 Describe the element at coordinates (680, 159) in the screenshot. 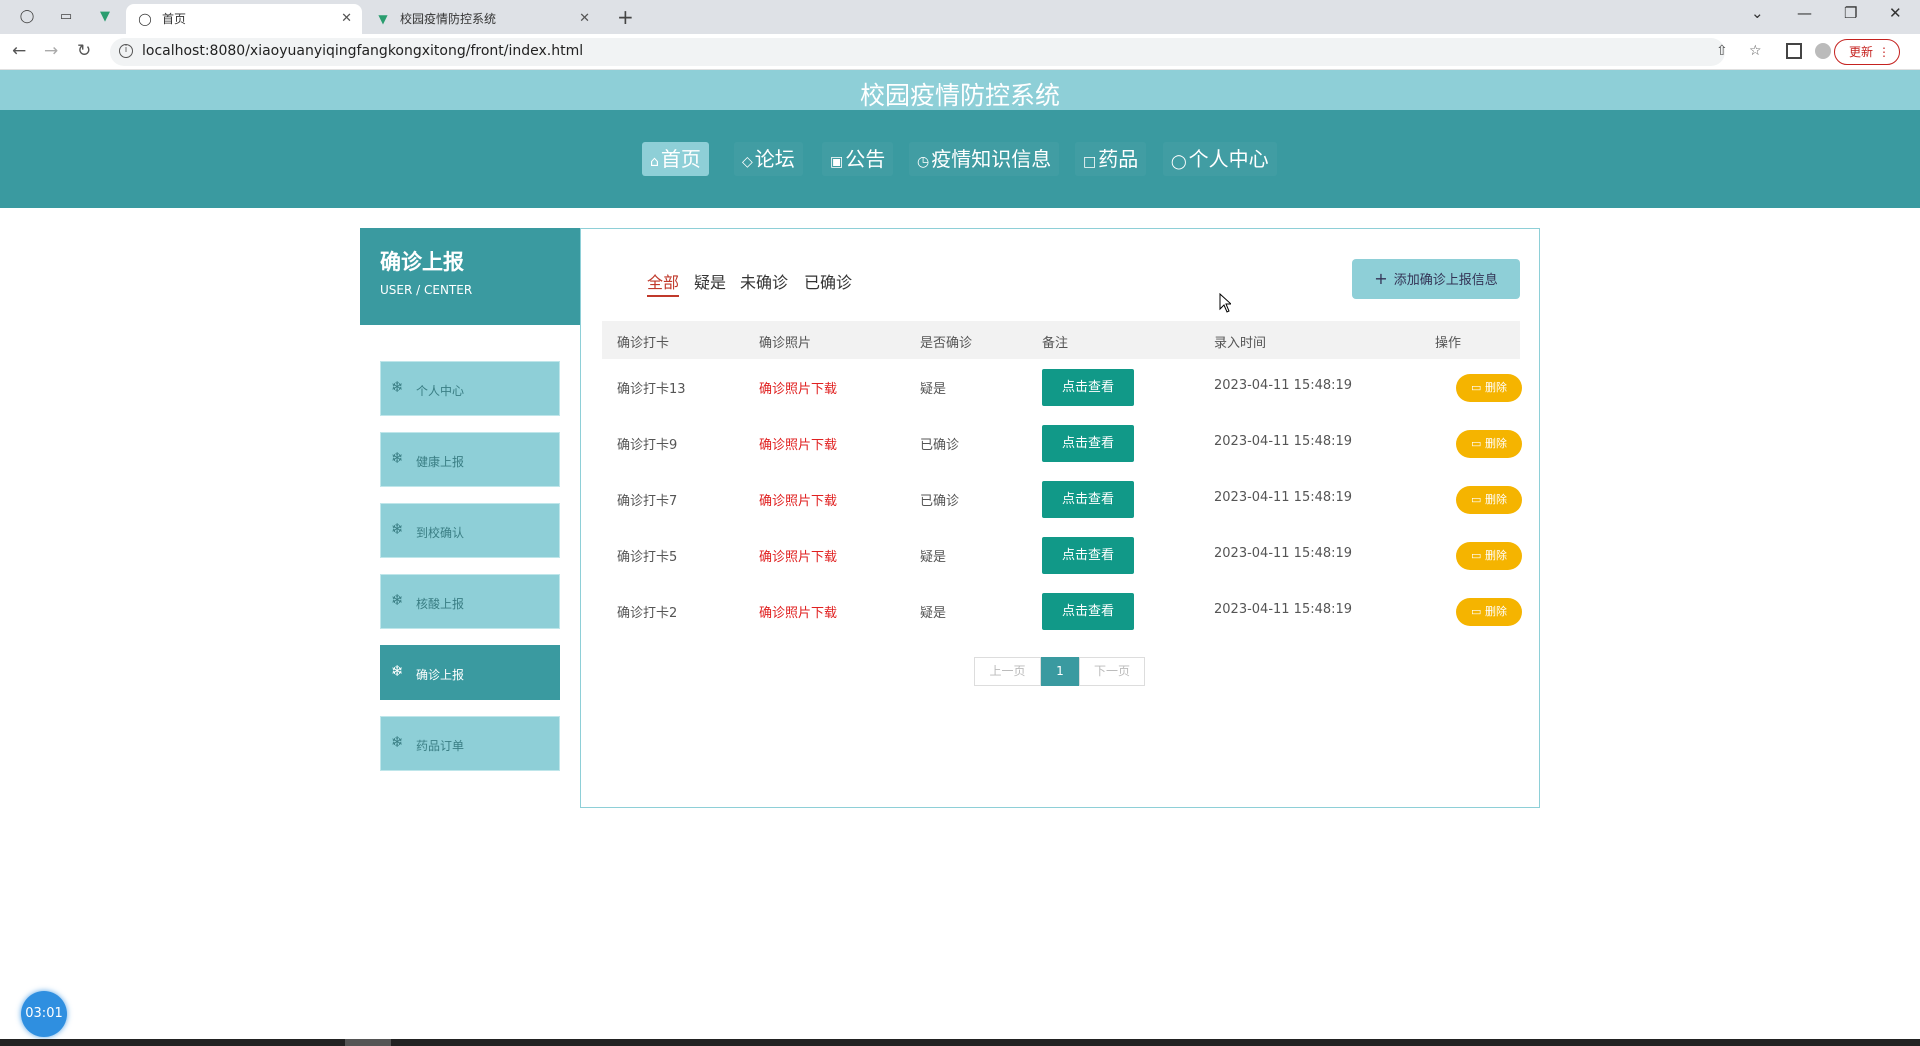

I see `nav-label: 首页` at that location.